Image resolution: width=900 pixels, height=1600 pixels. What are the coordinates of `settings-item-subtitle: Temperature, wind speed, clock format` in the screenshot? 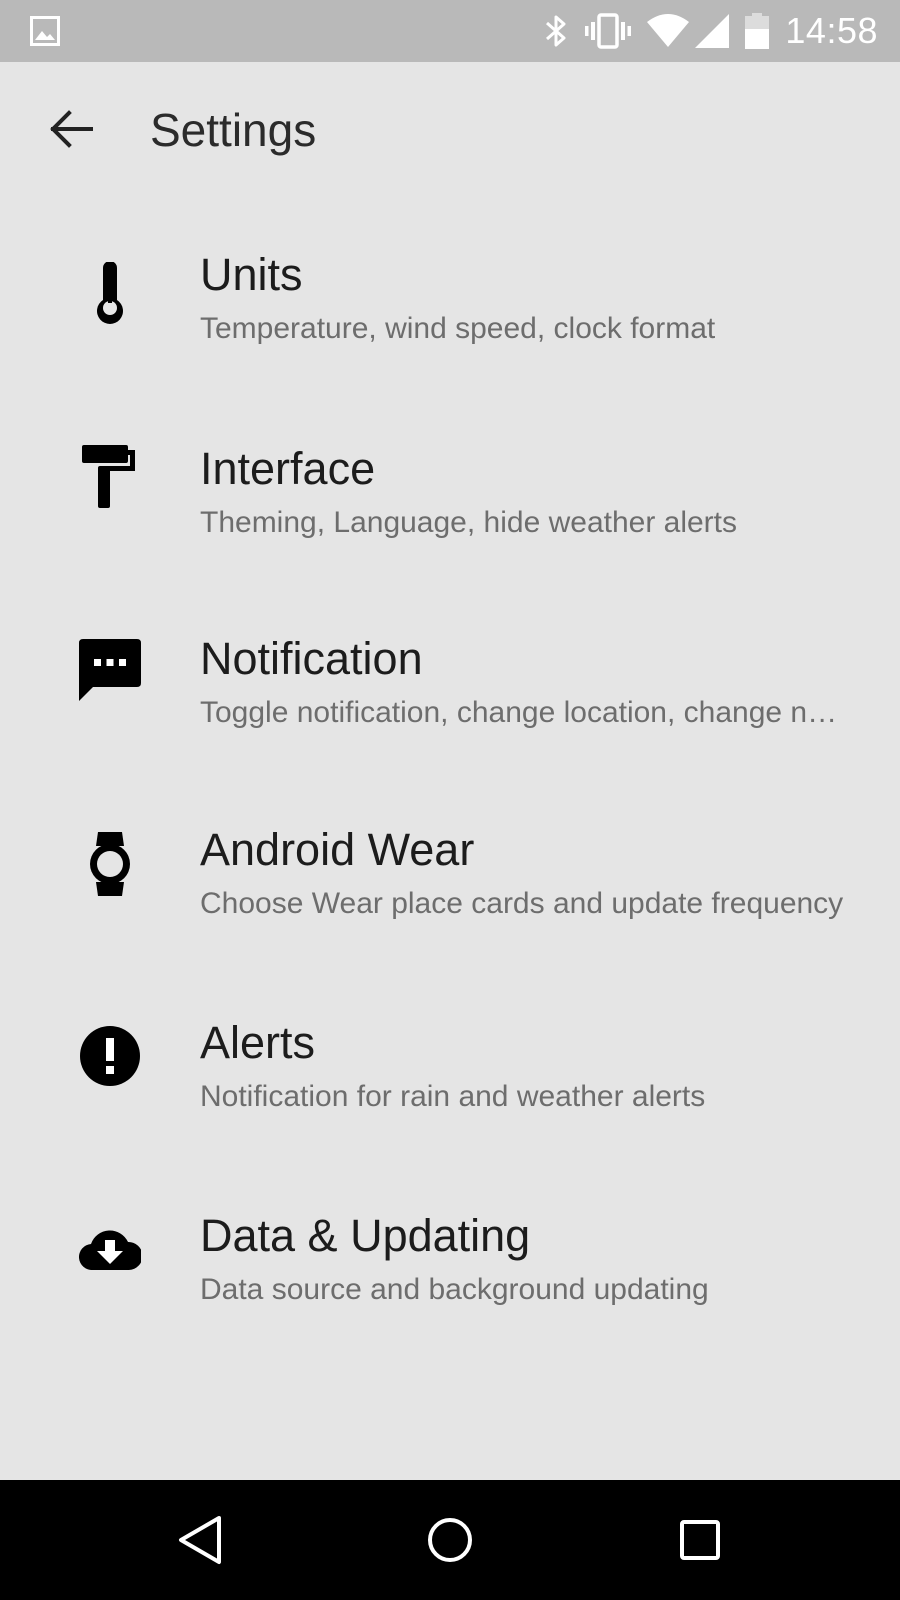 It's located at (458, 328).